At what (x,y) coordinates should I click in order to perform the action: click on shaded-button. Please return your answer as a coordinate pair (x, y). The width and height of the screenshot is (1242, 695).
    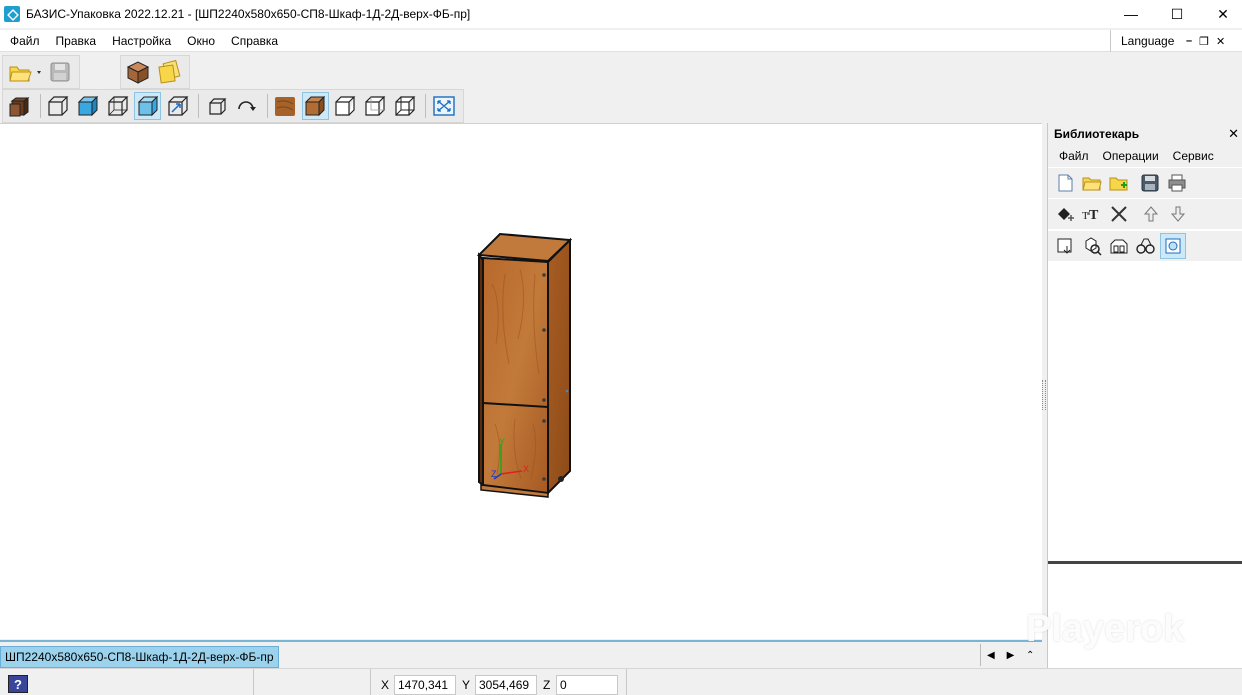
    Looking at the image, I should click on (88, 106).